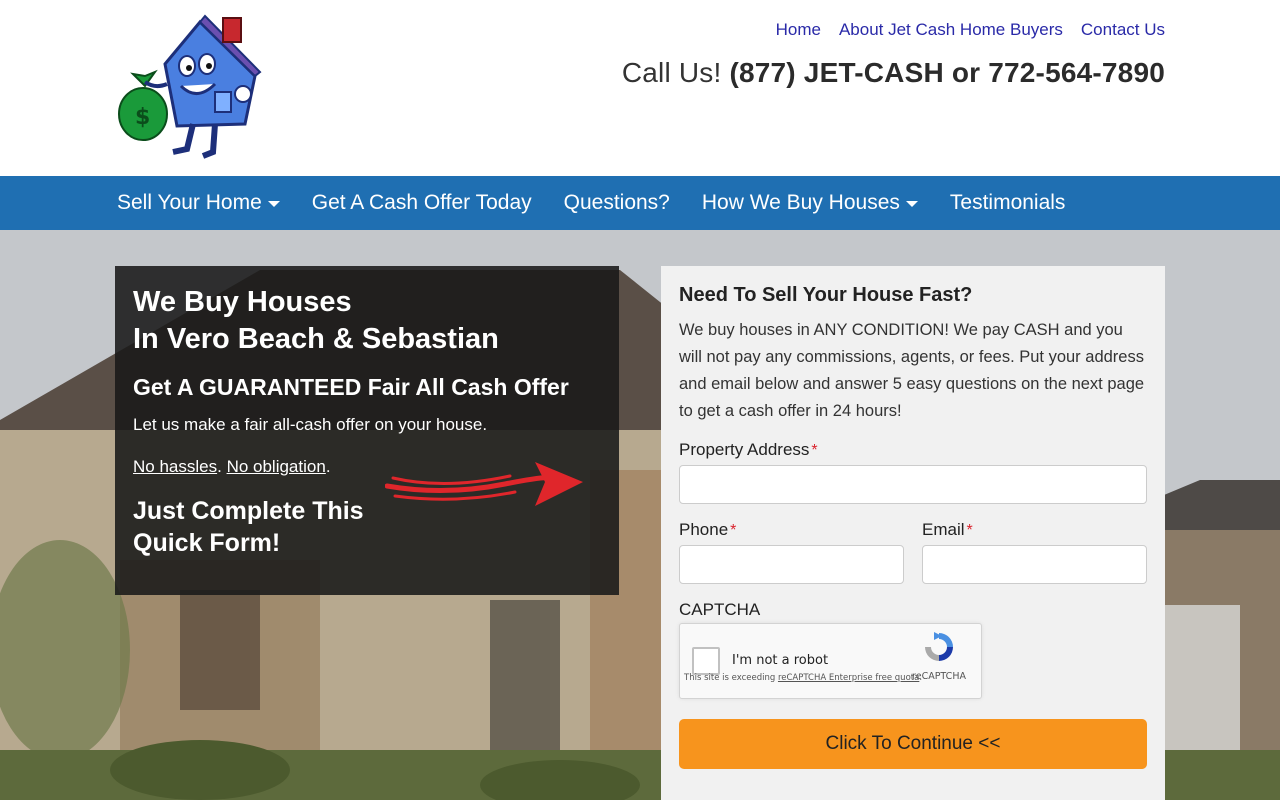  I want to click on phone-field: Phone *, so click(791, 552).